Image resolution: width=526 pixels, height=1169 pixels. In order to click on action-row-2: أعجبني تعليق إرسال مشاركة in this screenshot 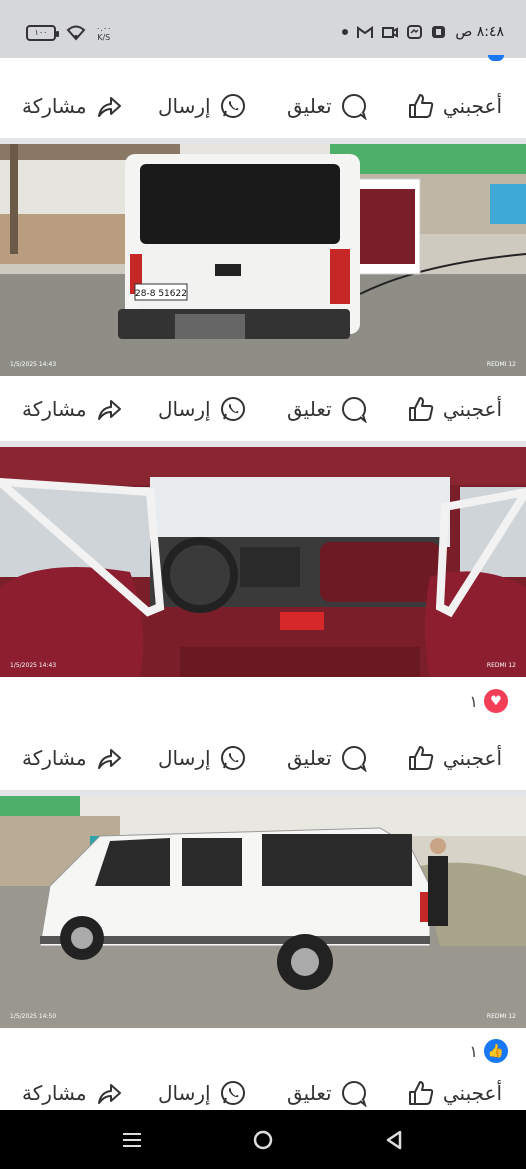, I will do `click(263, 409)`.